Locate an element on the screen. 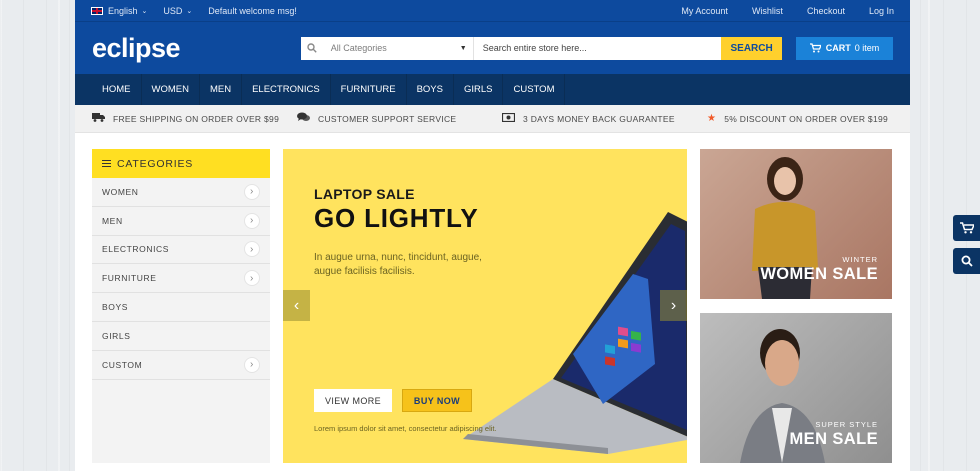 The image size is (980, 471). currency-selector: USD ⌄ is located at coordinates (177, 11).